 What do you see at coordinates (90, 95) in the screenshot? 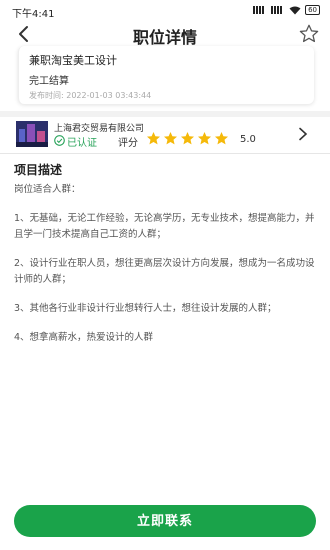
I see `publish-time: 发布时间: 2022-01-03 03:43:44` at bounding box center [90, 95].